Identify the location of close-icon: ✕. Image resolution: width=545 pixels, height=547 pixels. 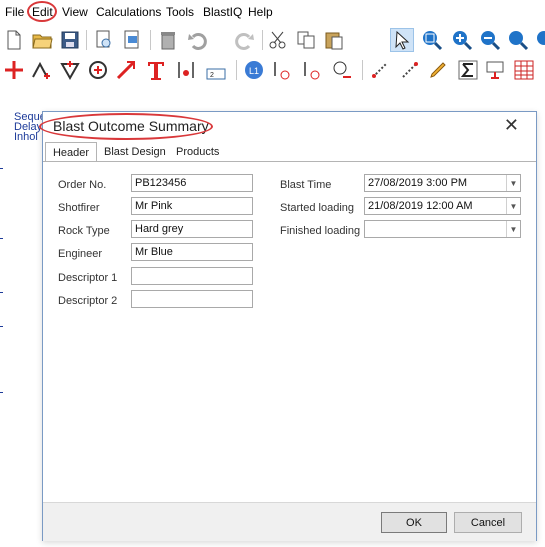
(511, 125).